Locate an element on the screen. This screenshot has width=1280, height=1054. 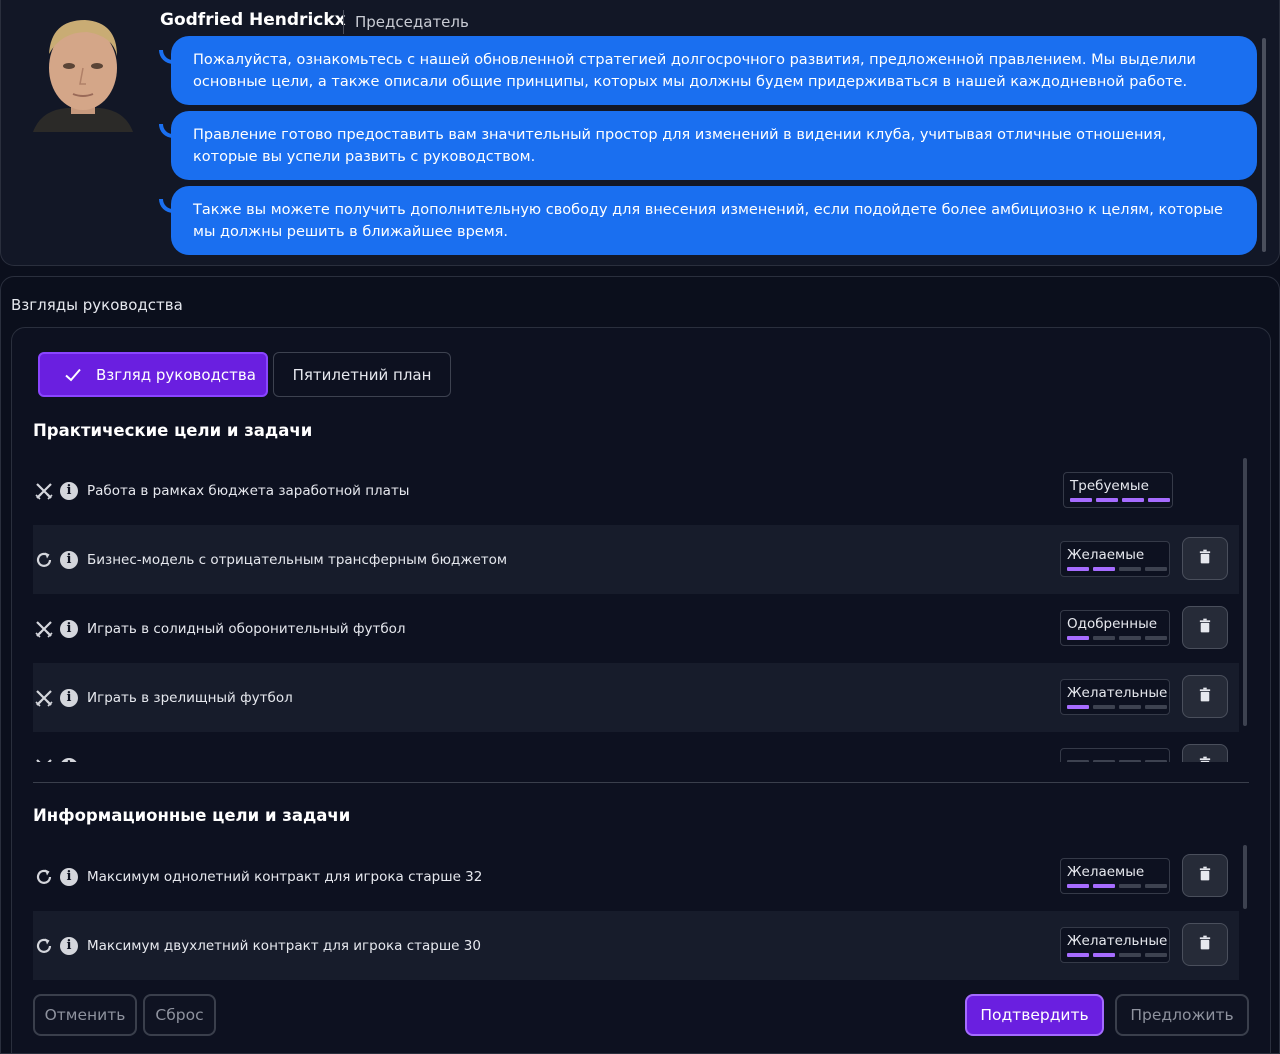
checkmark-icon is located at coordinates (73, 374).